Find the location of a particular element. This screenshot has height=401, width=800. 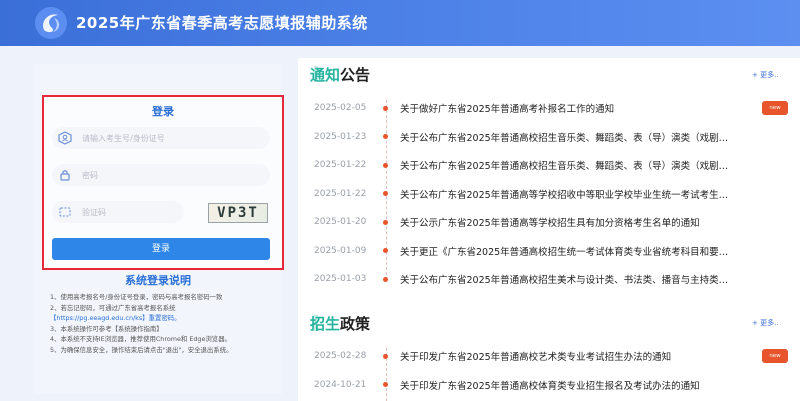

password-reset-link: 【https://pg.eeagd.edu.cn/ks】重置密码。 is located at coordinates (165, 318).